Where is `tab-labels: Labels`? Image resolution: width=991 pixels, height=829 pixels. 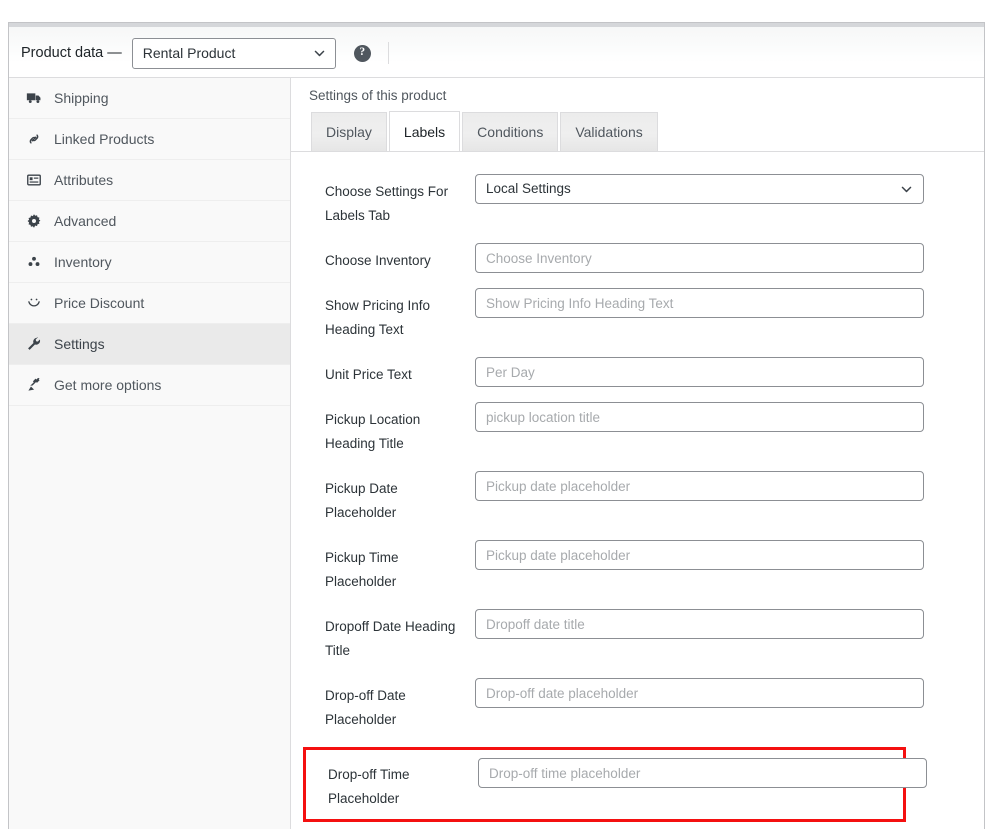
tab-labels: Labels is located at coordinates (424, 131).